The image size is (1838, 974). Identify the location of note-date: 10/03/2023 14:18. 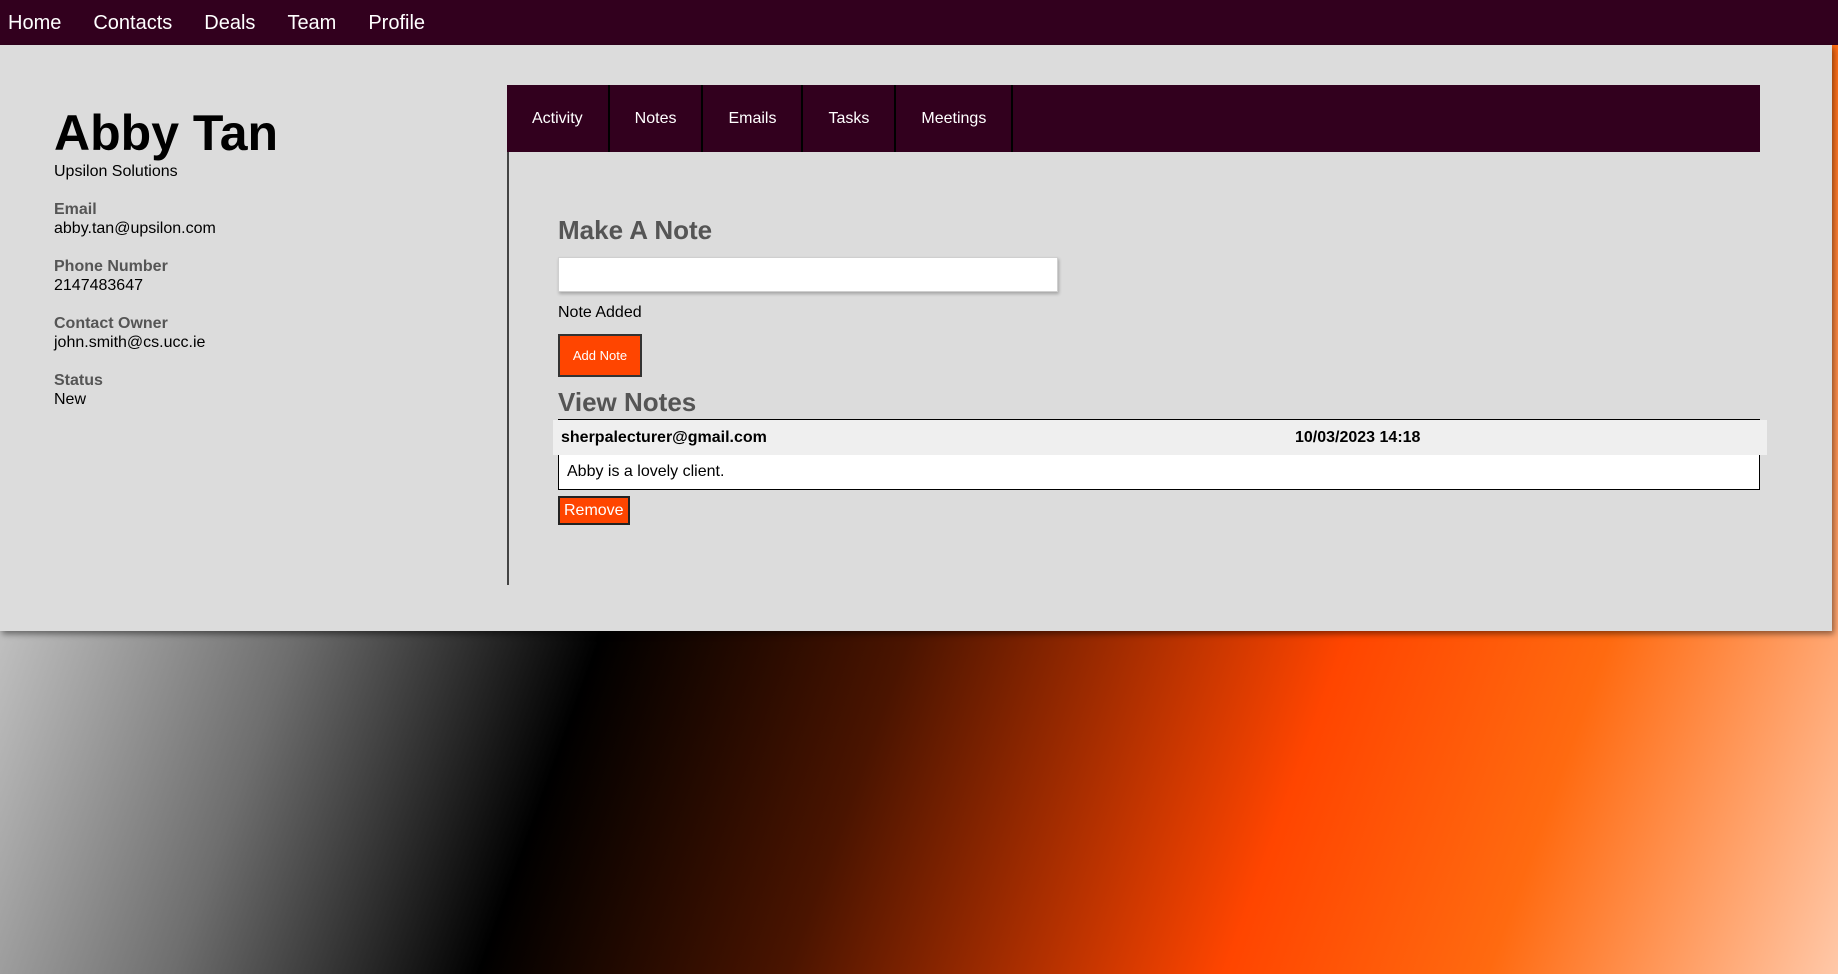
(1358, 437).